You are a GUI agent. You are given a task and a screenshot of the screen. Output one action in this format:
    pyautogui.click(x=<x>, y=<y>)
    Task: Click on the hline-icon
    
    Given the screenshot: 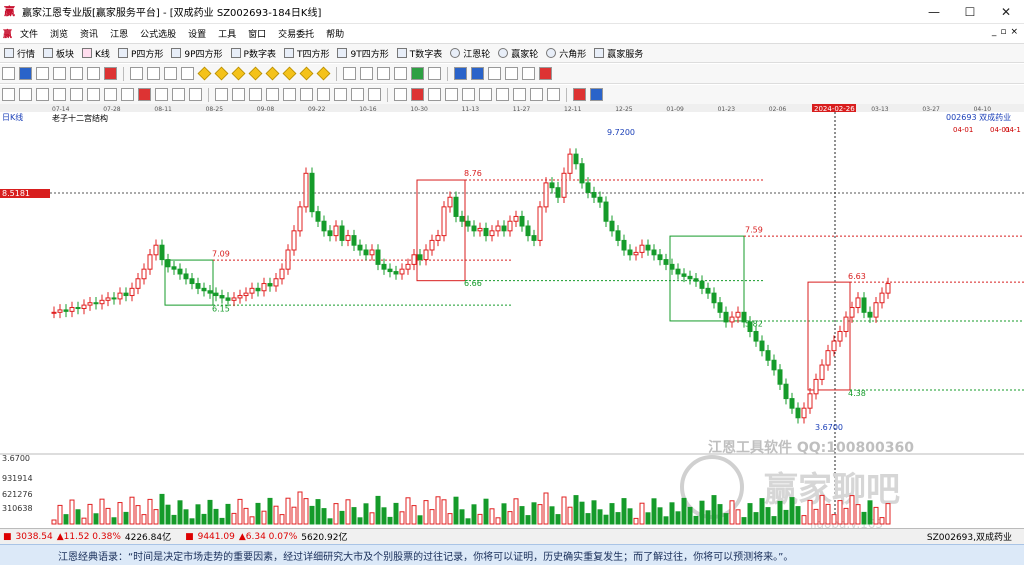 What is the action you would take?
    pyautogui.click(x=25, y=94)
    